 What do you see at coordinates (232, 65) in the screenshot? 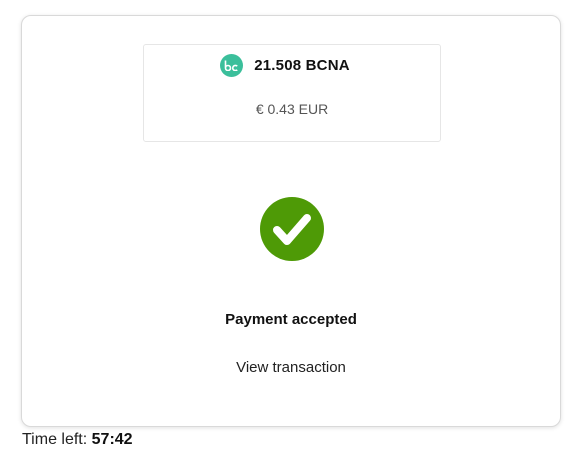
I see `bitcanna-logo-icon` at bounding box center [232, 65].